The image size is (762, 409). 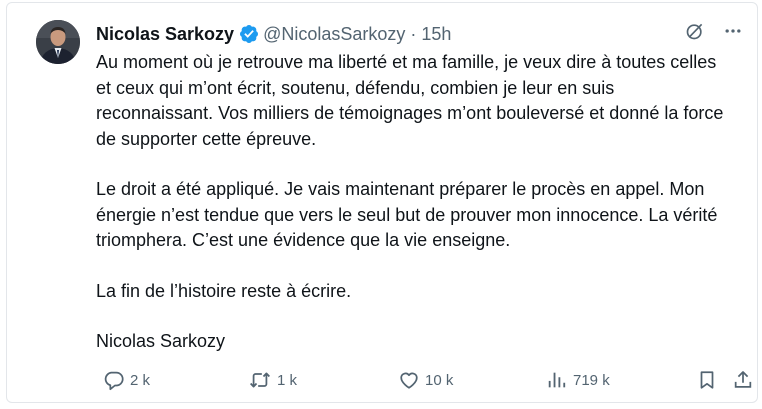 What do you see at coordinates (161, 341) in the screenshot?
I see `tweet-signature: Nicolas Sarkozy` at bounding box center [161, 341].